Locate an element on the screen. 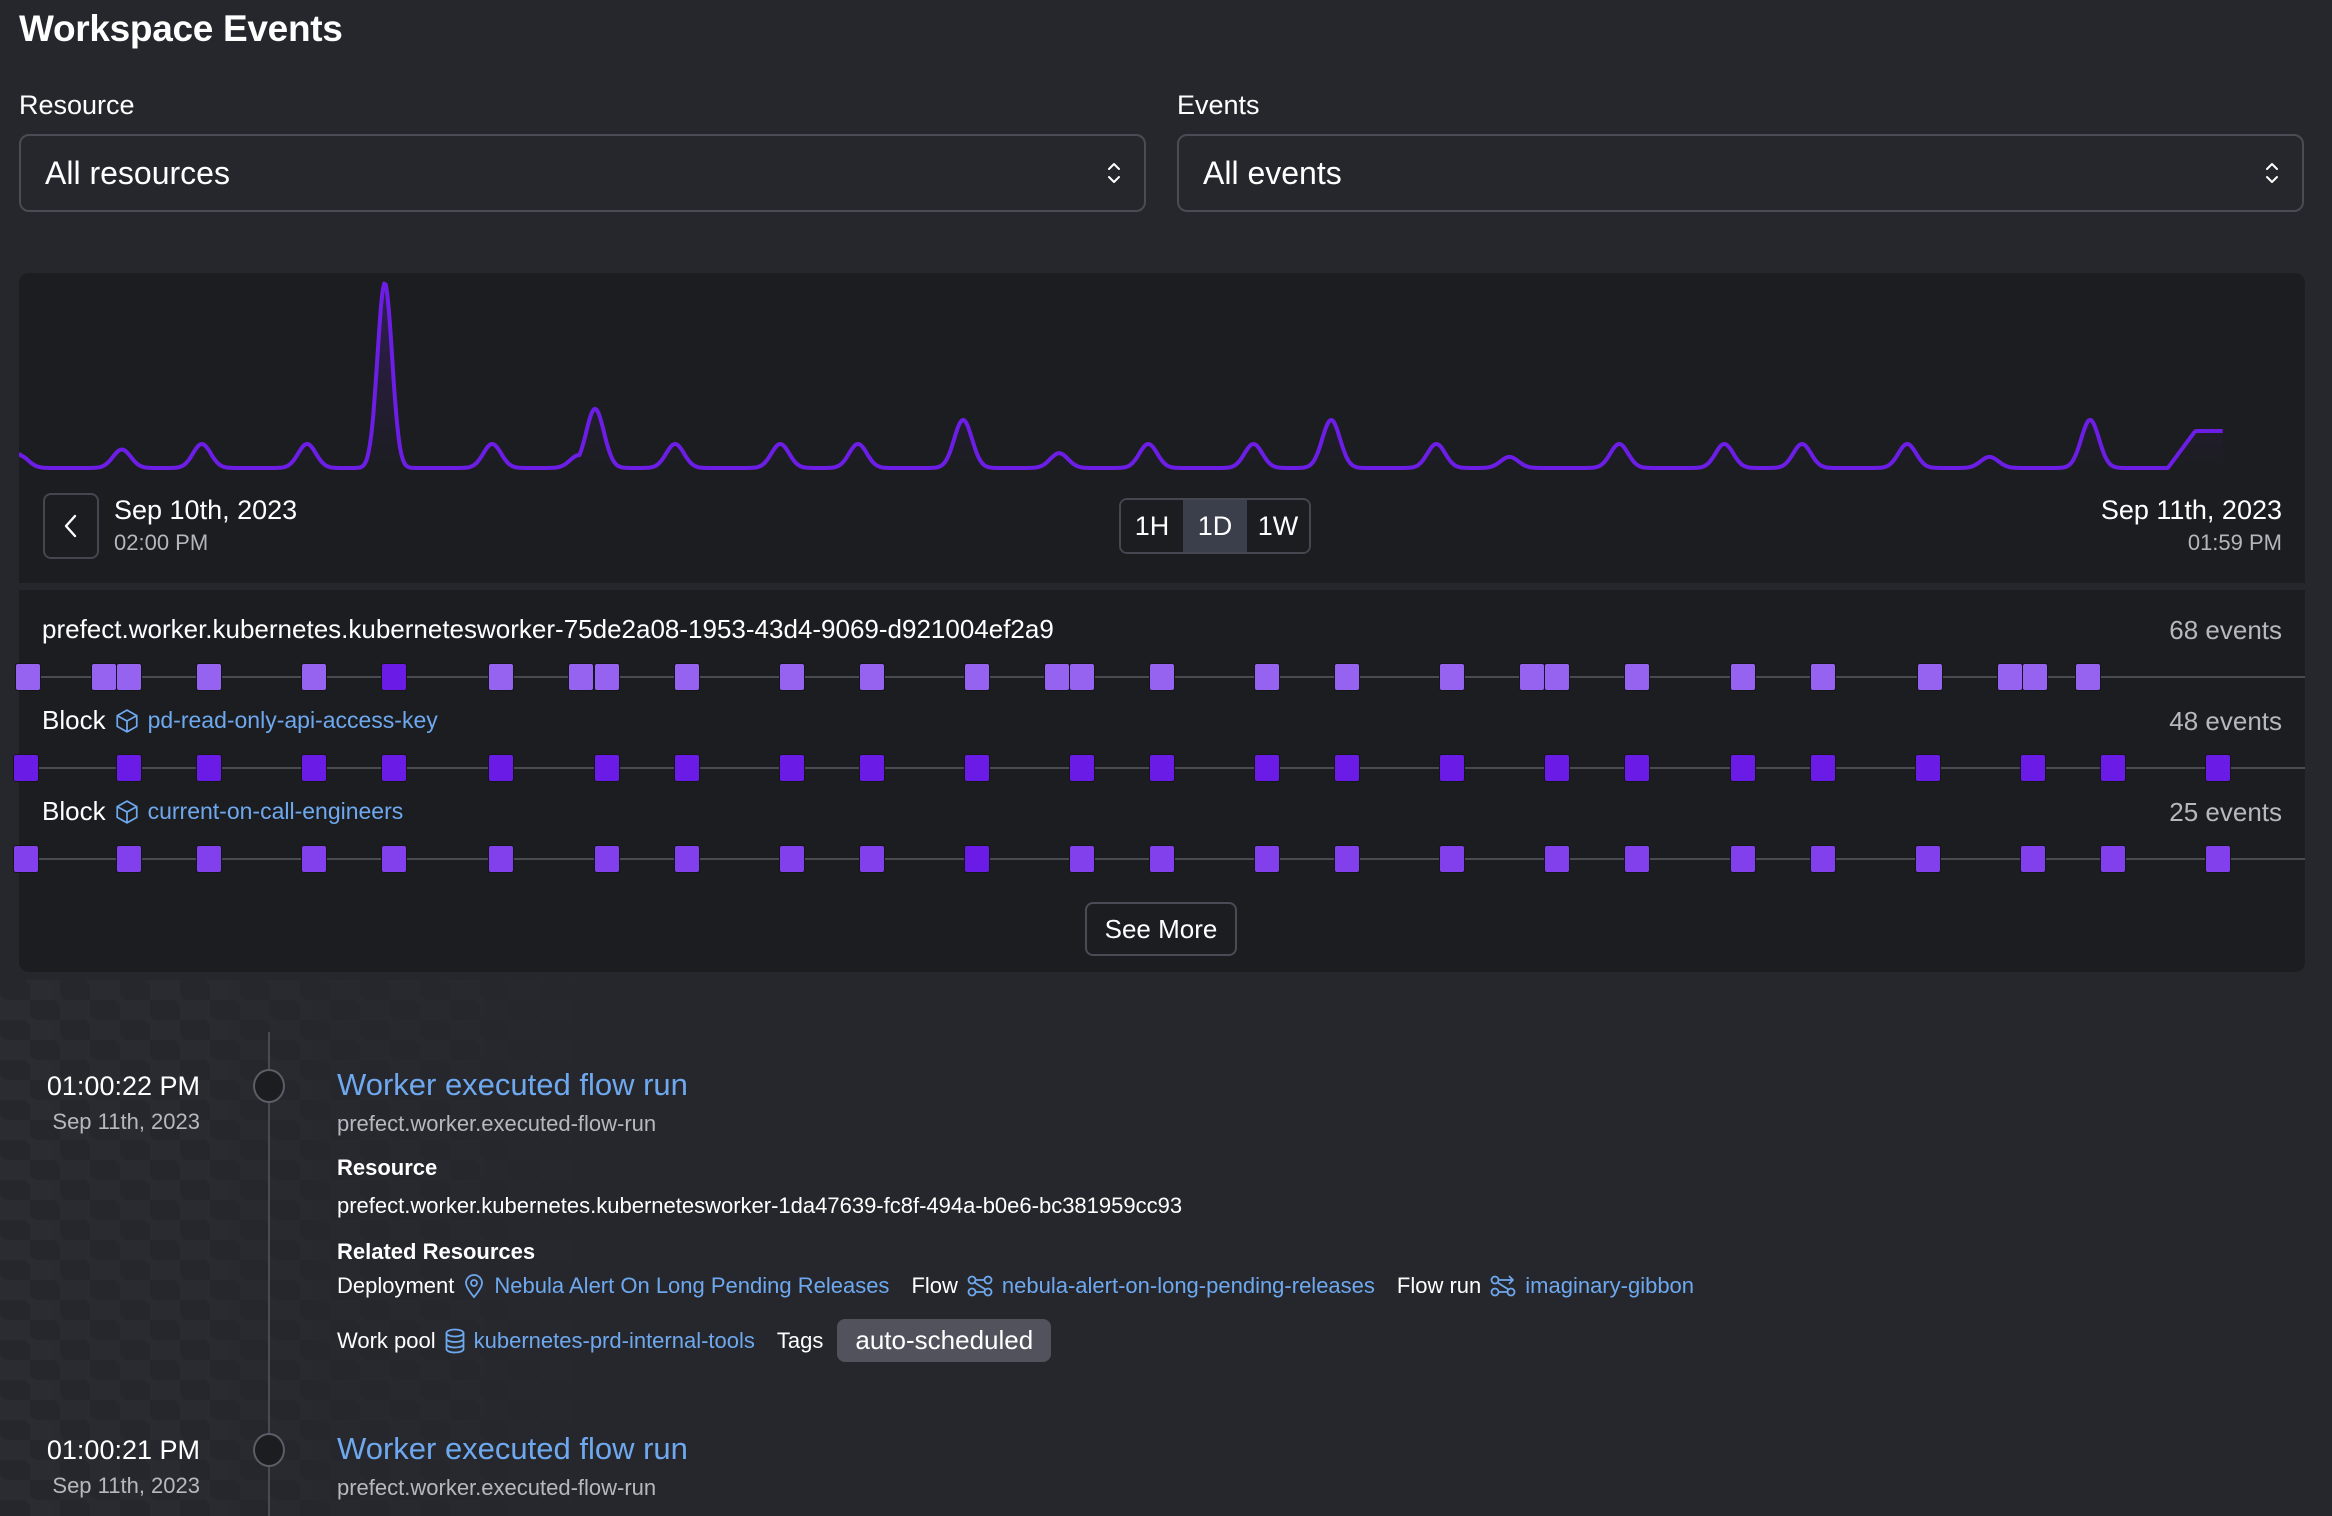 The width and height of the screenshot is (2332, 1516). deployment-link: Nebula Alert On Long Pending Releases is located at coordinates (691, 1286).